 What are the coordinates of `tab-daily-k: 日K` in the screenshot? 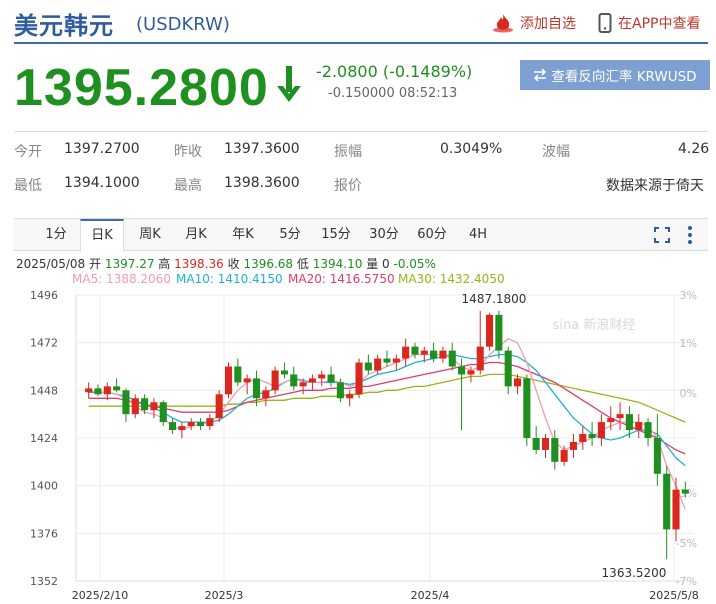 It's located at (102, 235).